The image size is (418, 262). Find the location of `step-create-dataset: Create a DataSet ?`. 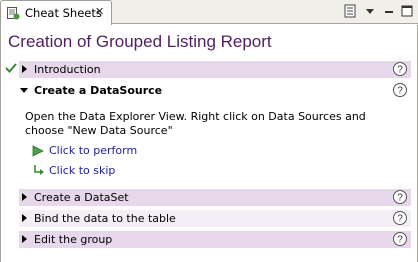

step-create-dataset: Create a DataSet ? is located at coordinates (215, 197).